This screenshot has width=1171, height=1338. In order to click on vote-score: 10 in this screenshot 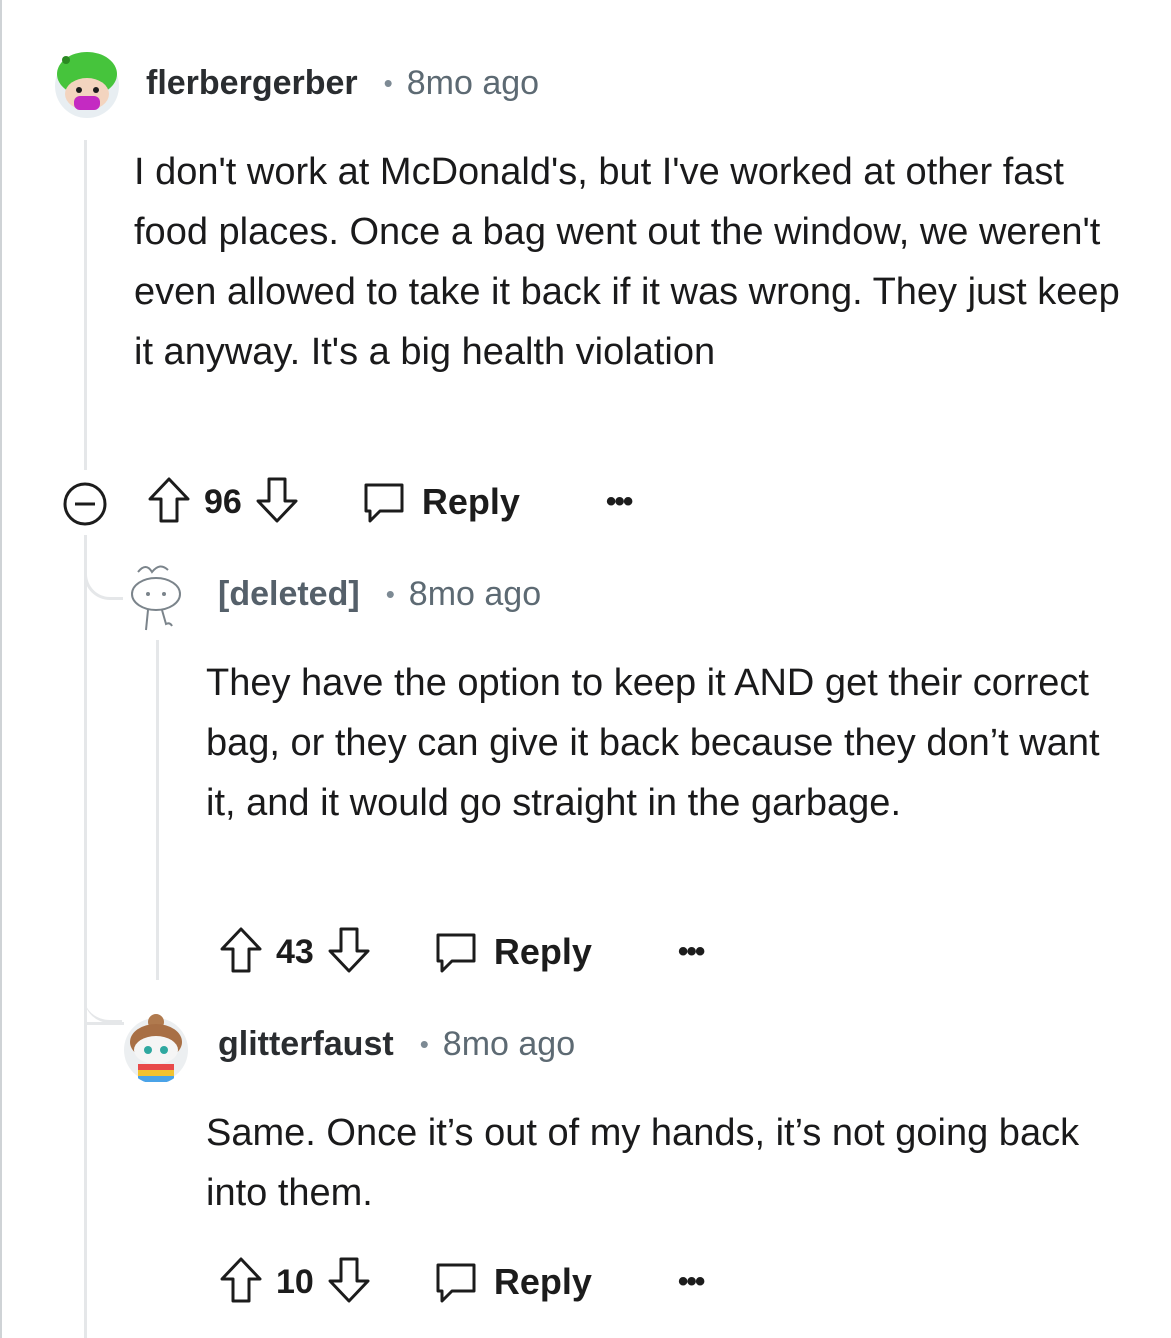, I will do `click(295, 1281)`.